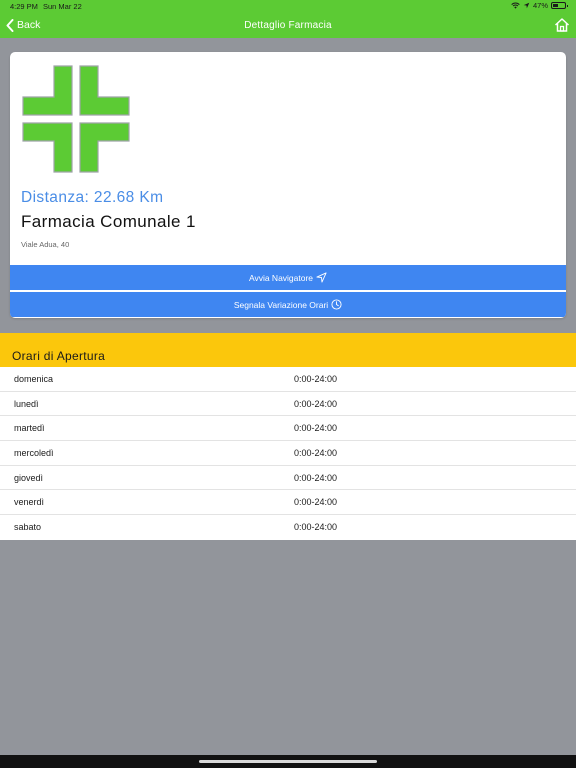 The image size is (576, 768). Describe the element at coordinates (281, 304) in the screenshot. I see `report-hours-change-label: Segnala Variazione Orari` at that location.